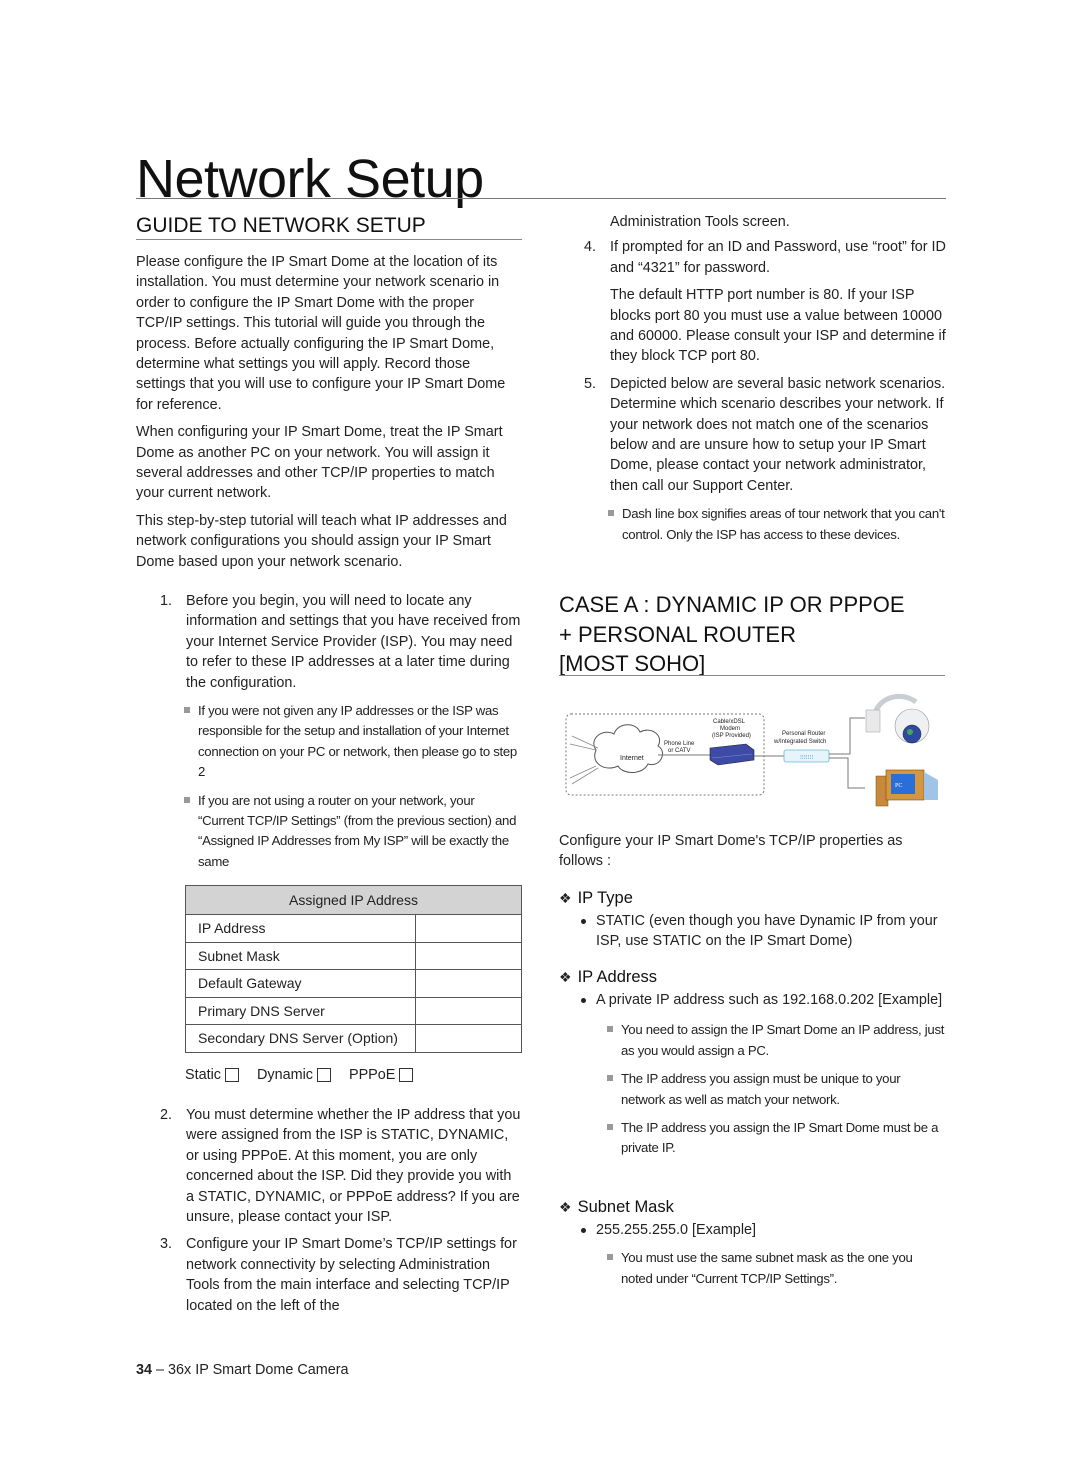 The height and width of the screenshot is (1479, 1080). What do you see at coordinates (300, 1038) in the screenshot?
I see `row-label: Secondary DNS Server (Option)` at bounding box center [300, 1038].